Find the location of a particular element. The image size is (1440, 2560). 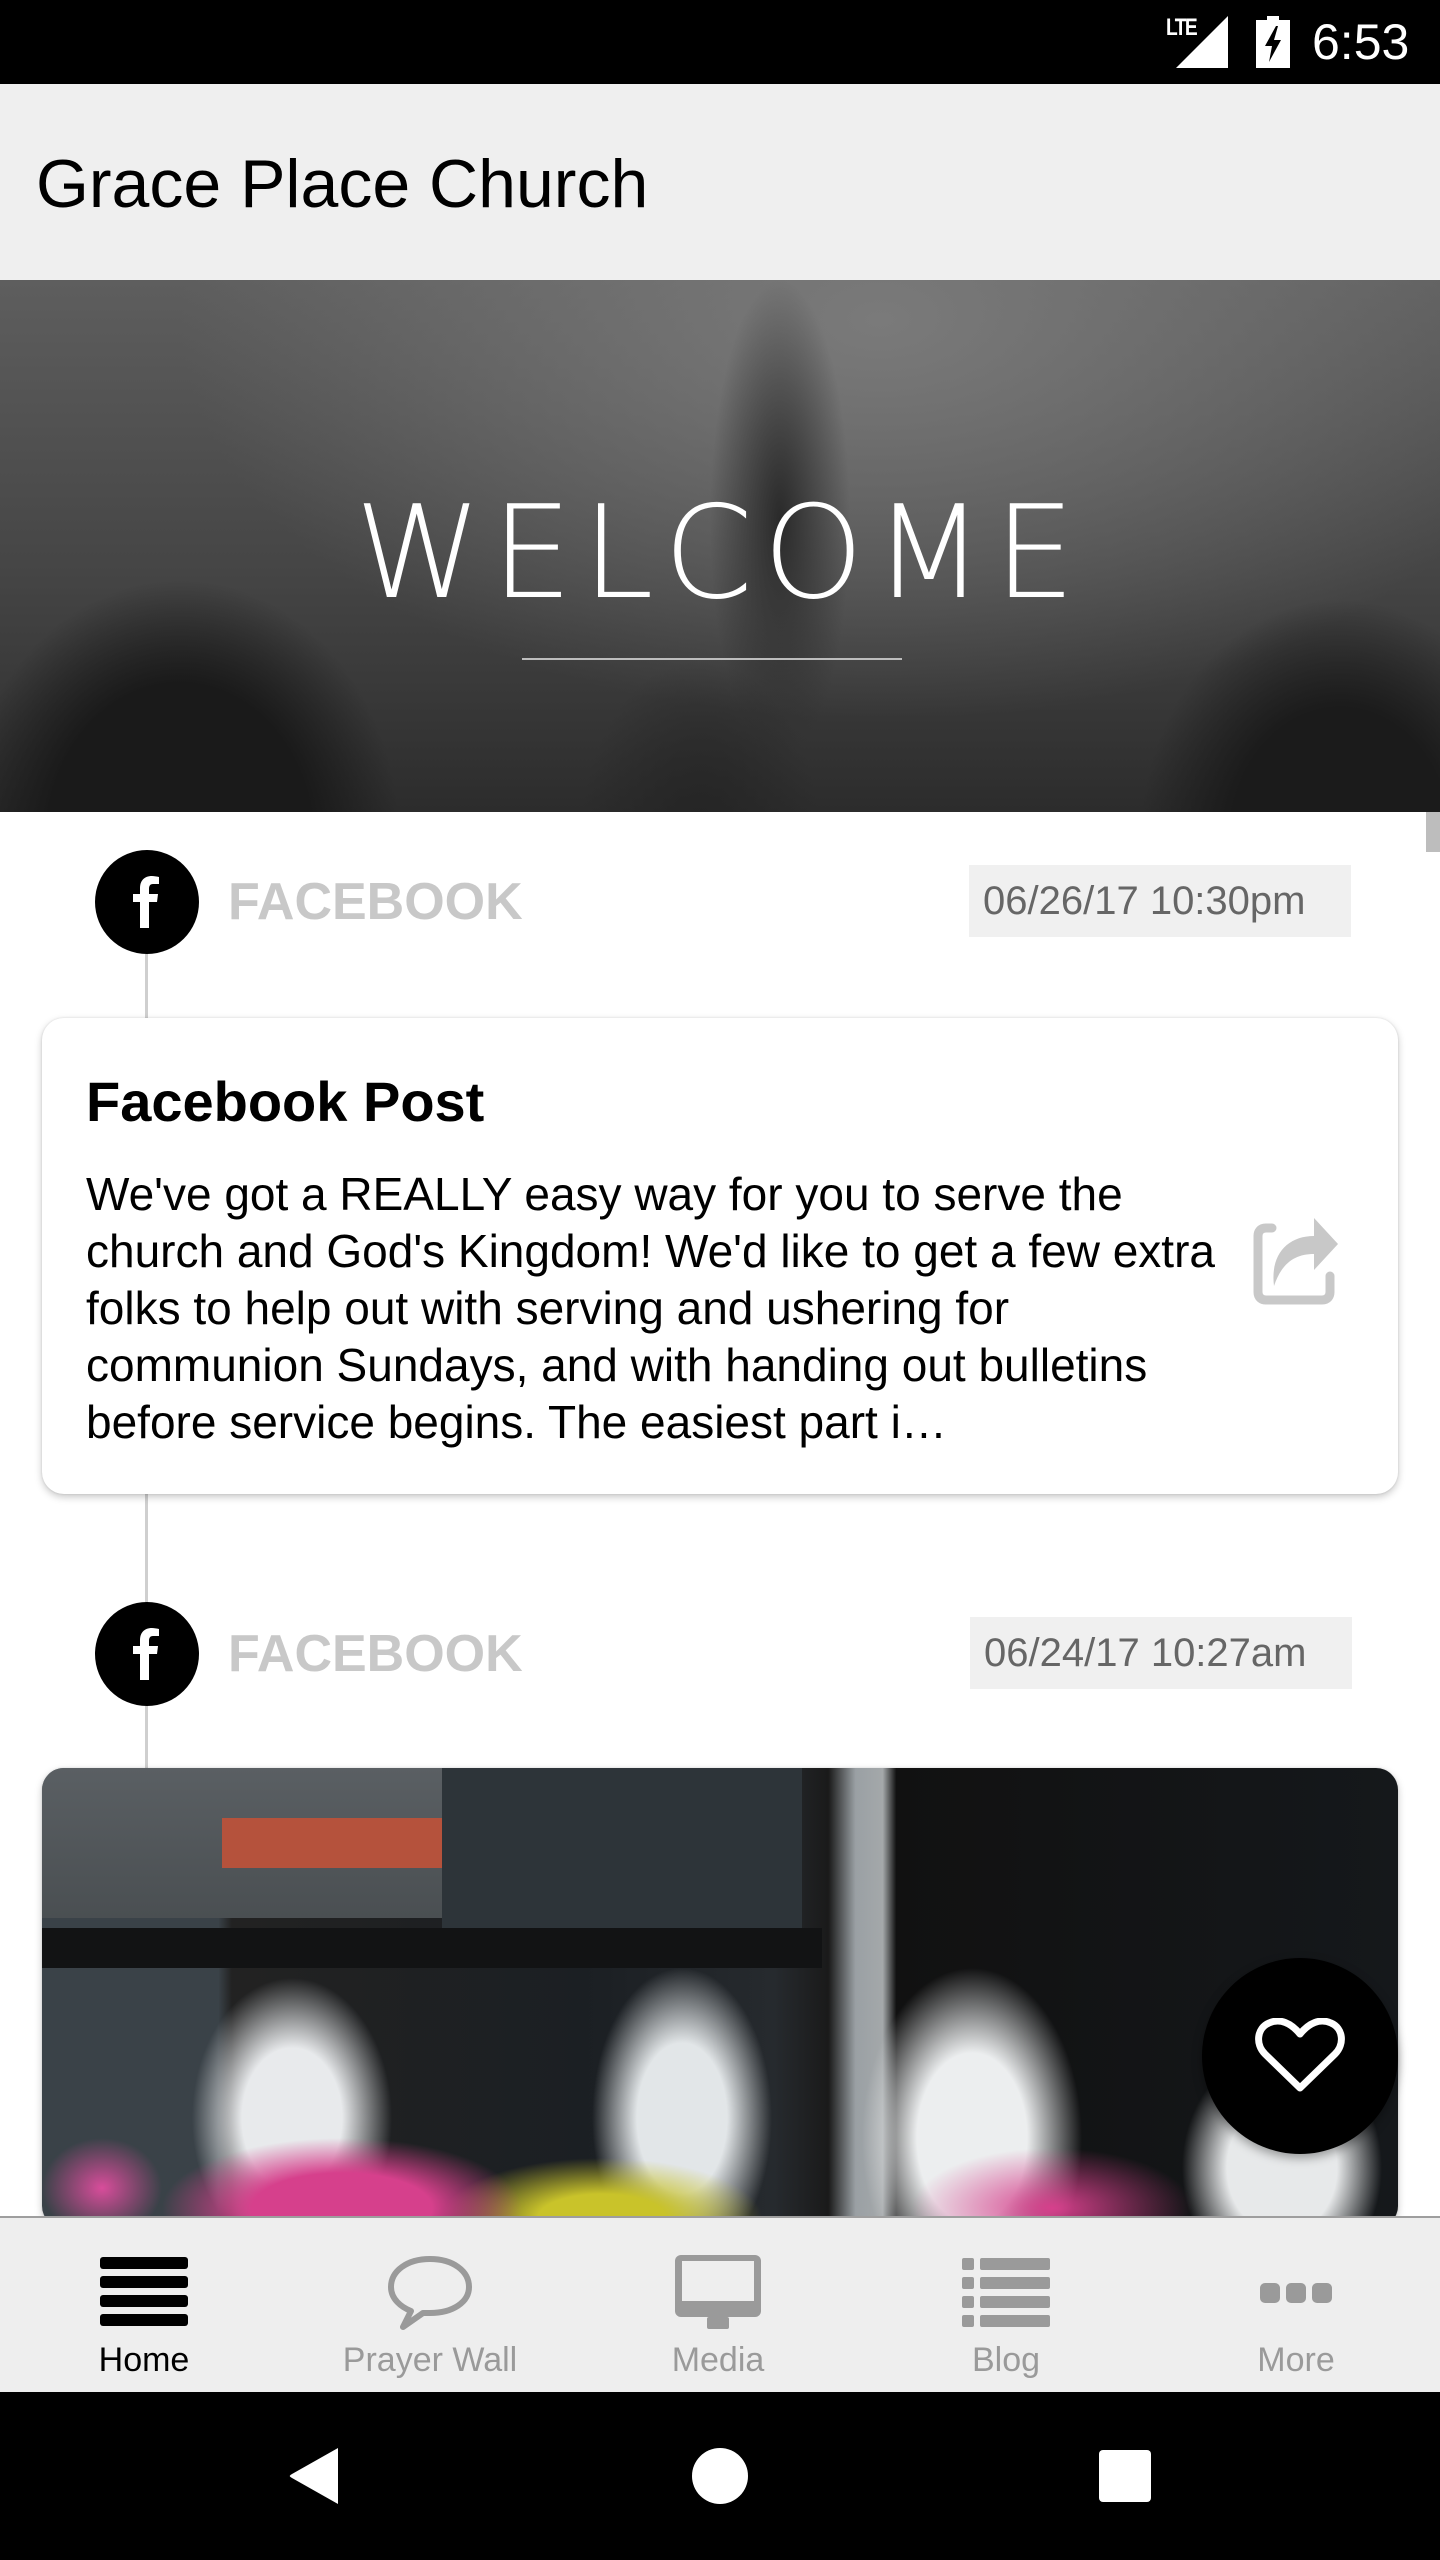

recents-square-icon is located at coordinates (1125, 2476).